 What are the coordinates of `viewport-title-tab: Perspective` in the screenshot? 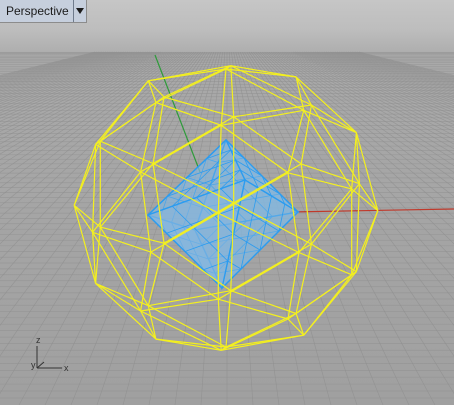 It's located at (43, 11).